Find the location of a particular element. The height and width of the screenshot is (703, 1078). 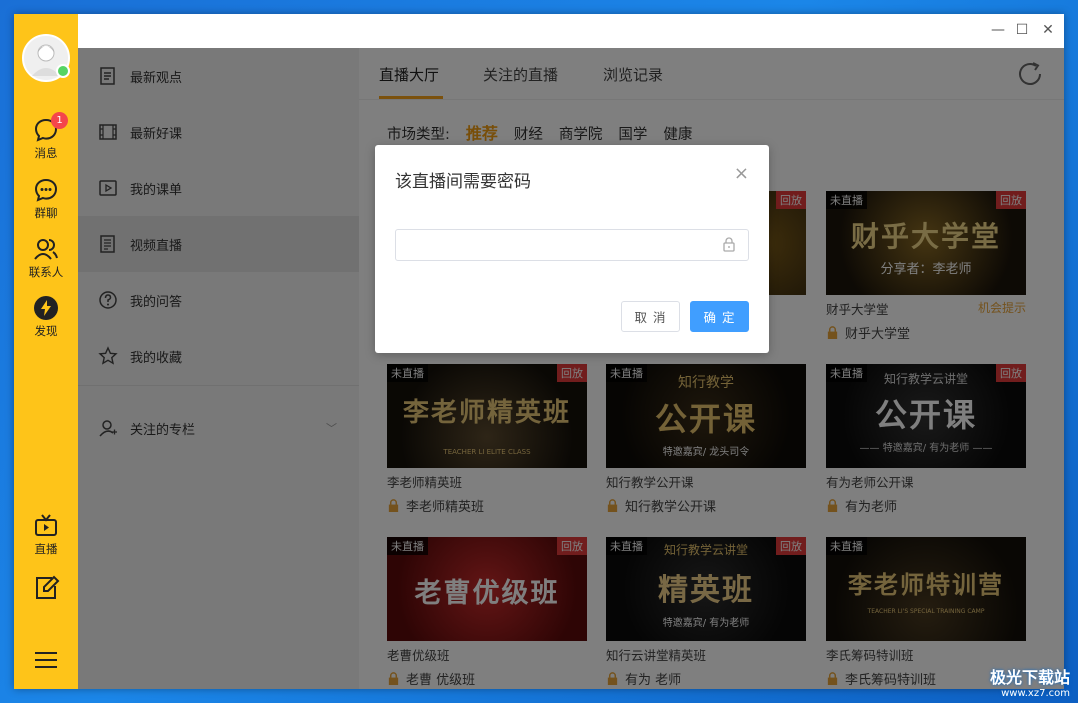

online-status-dot is located at coordinates (63, 71).